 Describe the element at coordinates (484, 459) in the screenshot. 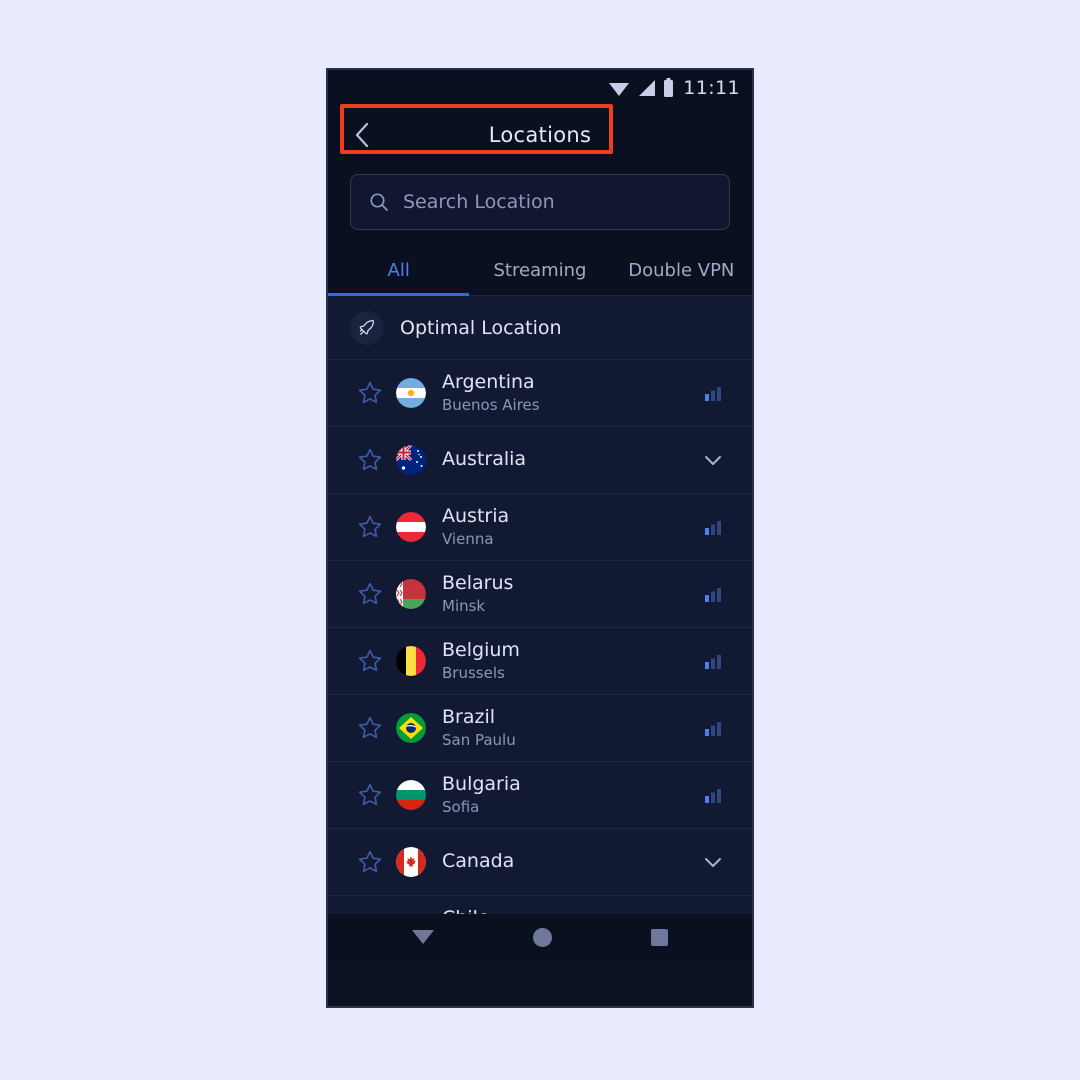

I see `country-name: Australia` at that location.